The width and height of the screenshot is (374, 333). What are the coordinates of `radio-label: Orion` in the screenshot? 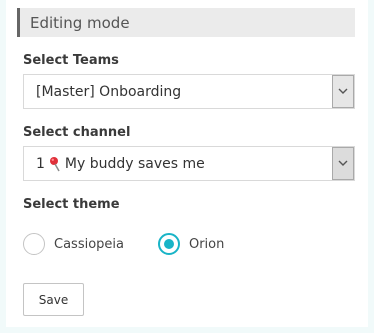 It's located at (206, 244).